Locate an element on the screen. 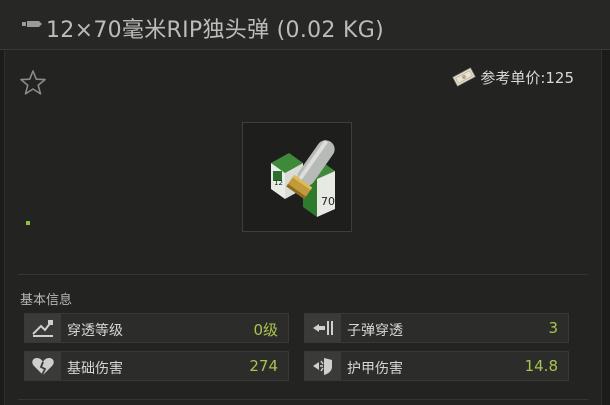 This screenshot has height=405, width=610. reference-price: 参考单价:125 is located at coordinates (512, 77).